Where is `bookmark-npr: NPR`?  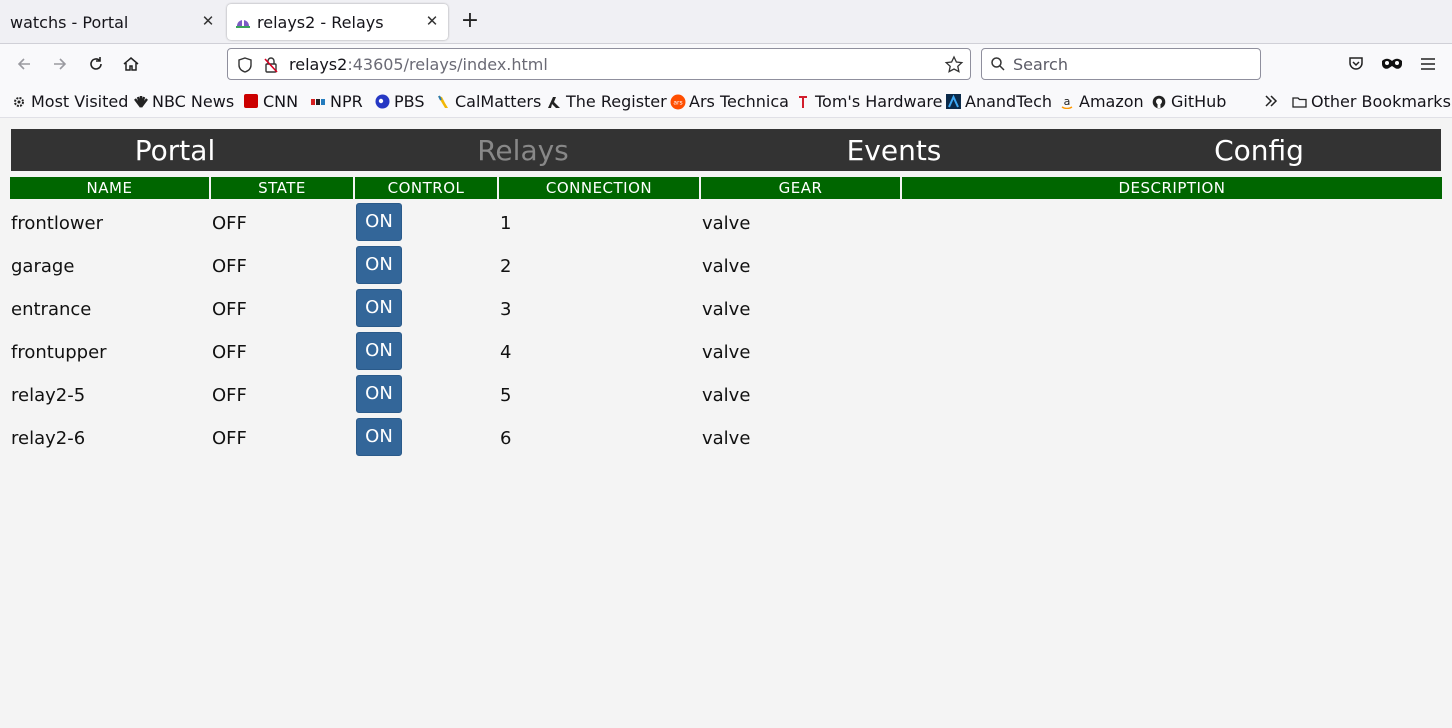 bookmark-npr: NPR is located at coordinates (337, 101).